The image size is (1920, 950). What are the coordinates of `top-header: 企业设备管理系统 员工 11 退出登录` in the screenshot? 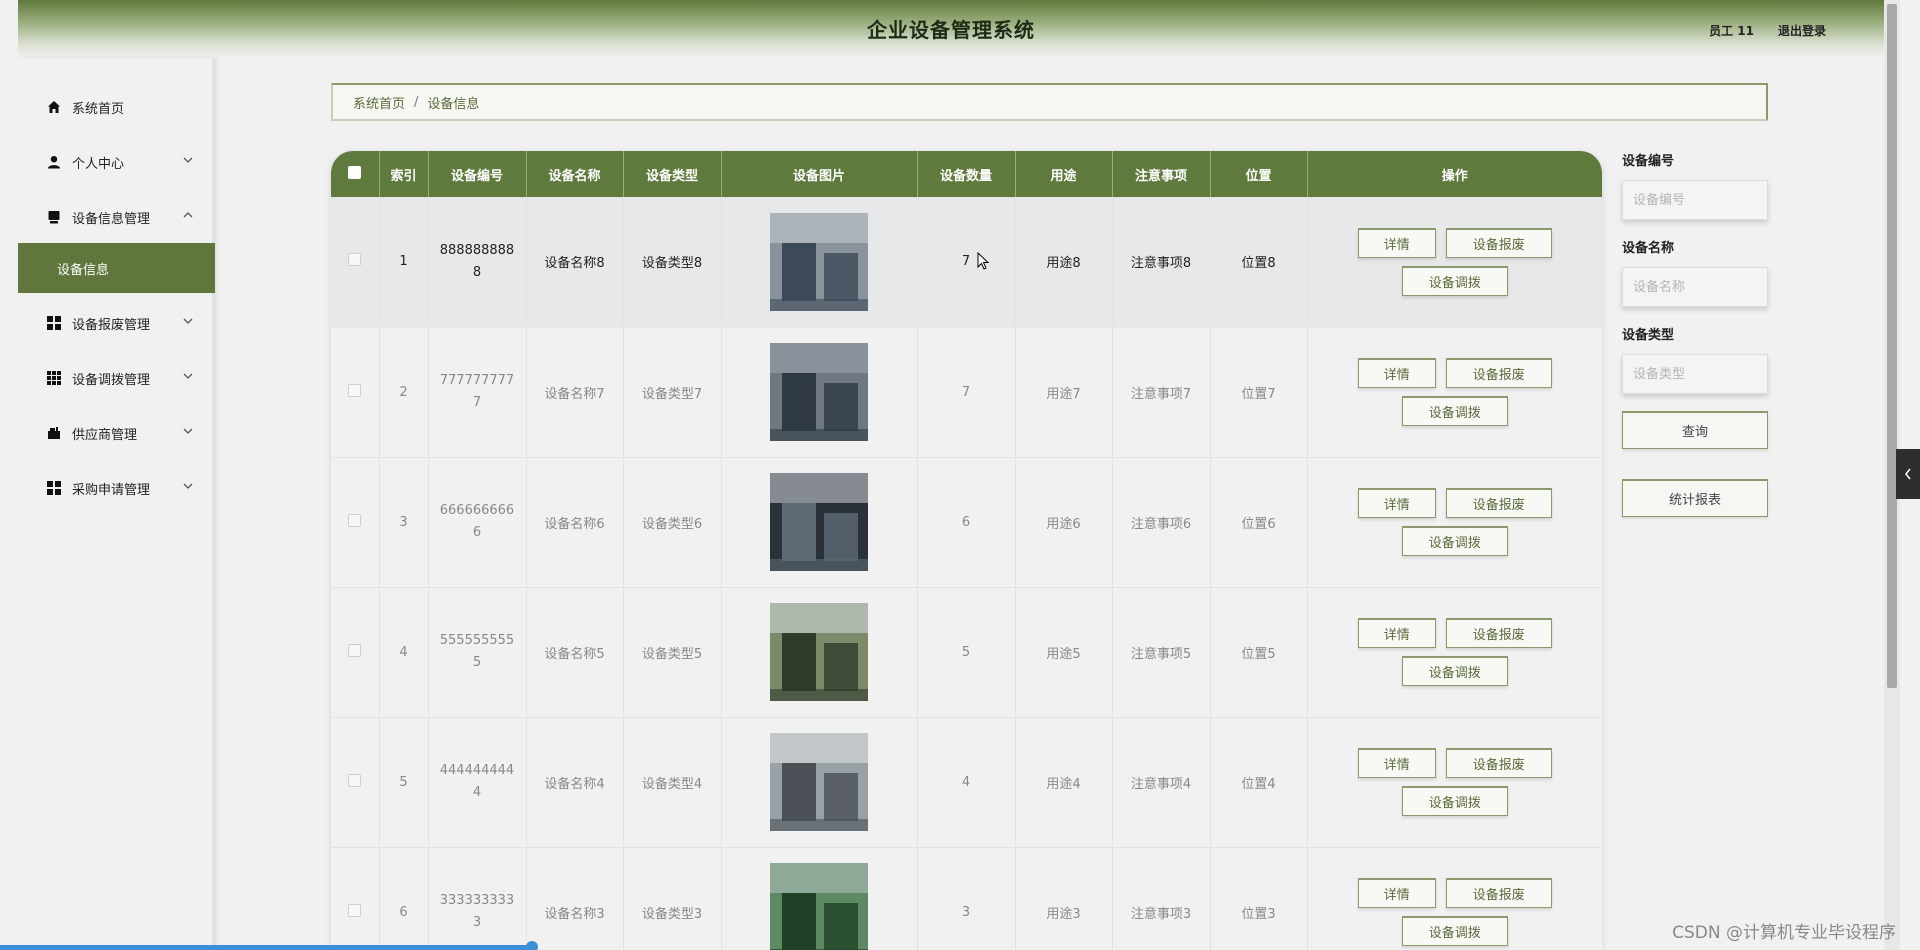 It's located at (951, 29).